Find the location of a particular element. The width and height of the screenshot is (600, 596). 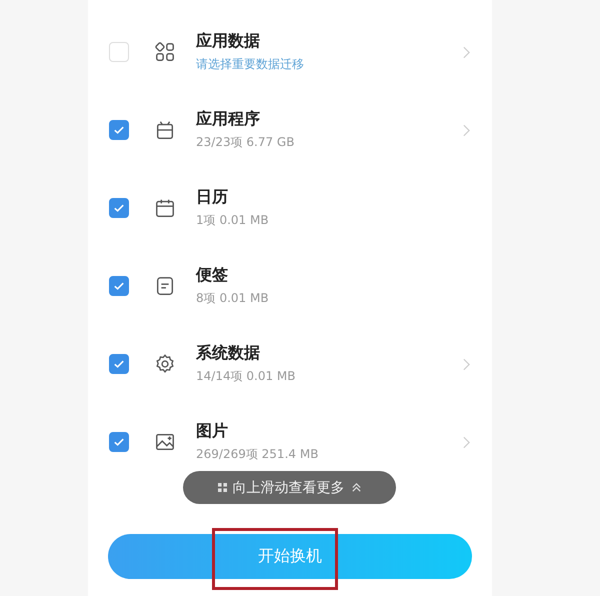

item-title: 日历 is located at coordinates (212, 197).